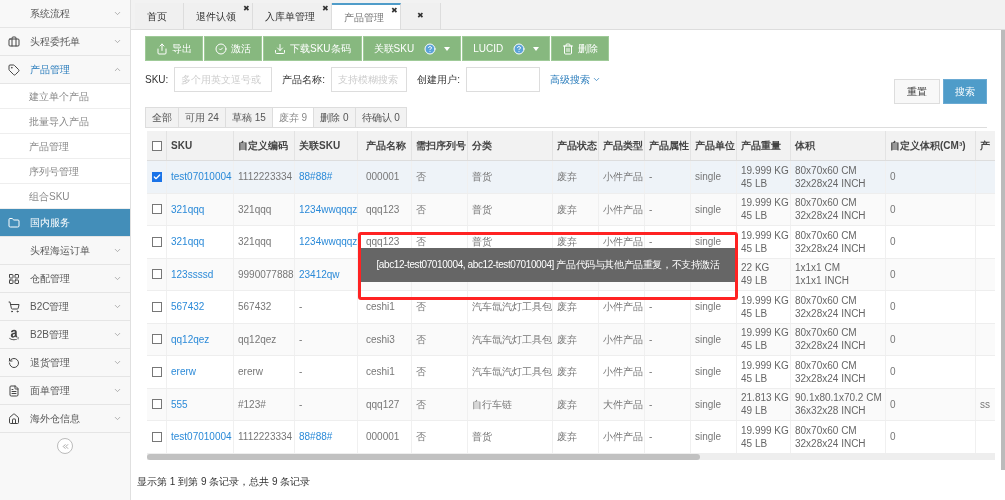 This screenshot has width=1005, height=500. Describe the element at coordinates (257, 339) in the screenshot. I see `table-cell-text: qq12qez` at that location.